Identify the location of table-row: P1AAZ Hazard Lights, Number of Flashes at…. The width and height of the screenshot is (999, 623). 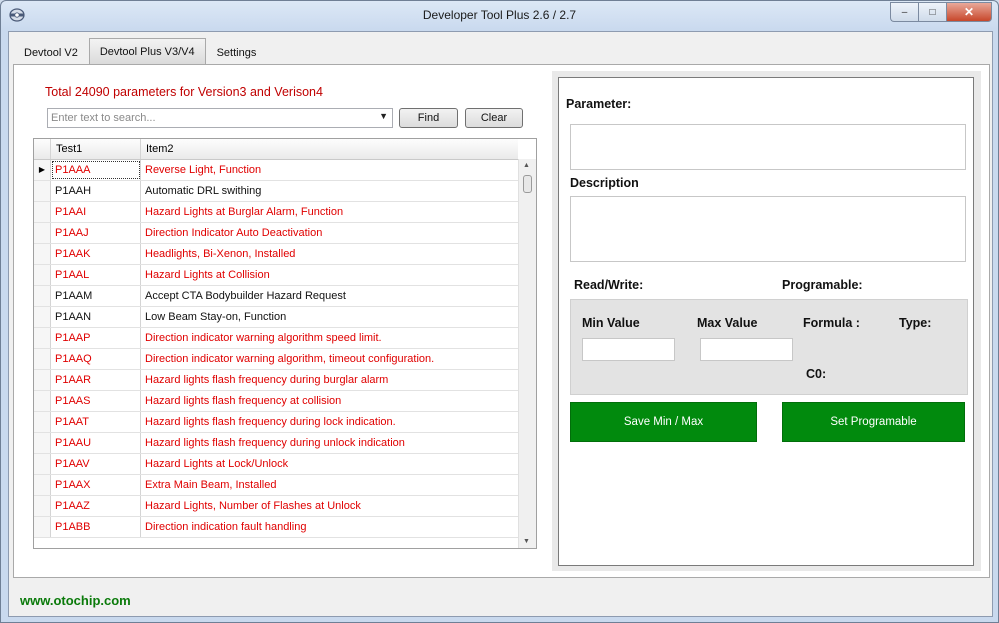
(276, 506).